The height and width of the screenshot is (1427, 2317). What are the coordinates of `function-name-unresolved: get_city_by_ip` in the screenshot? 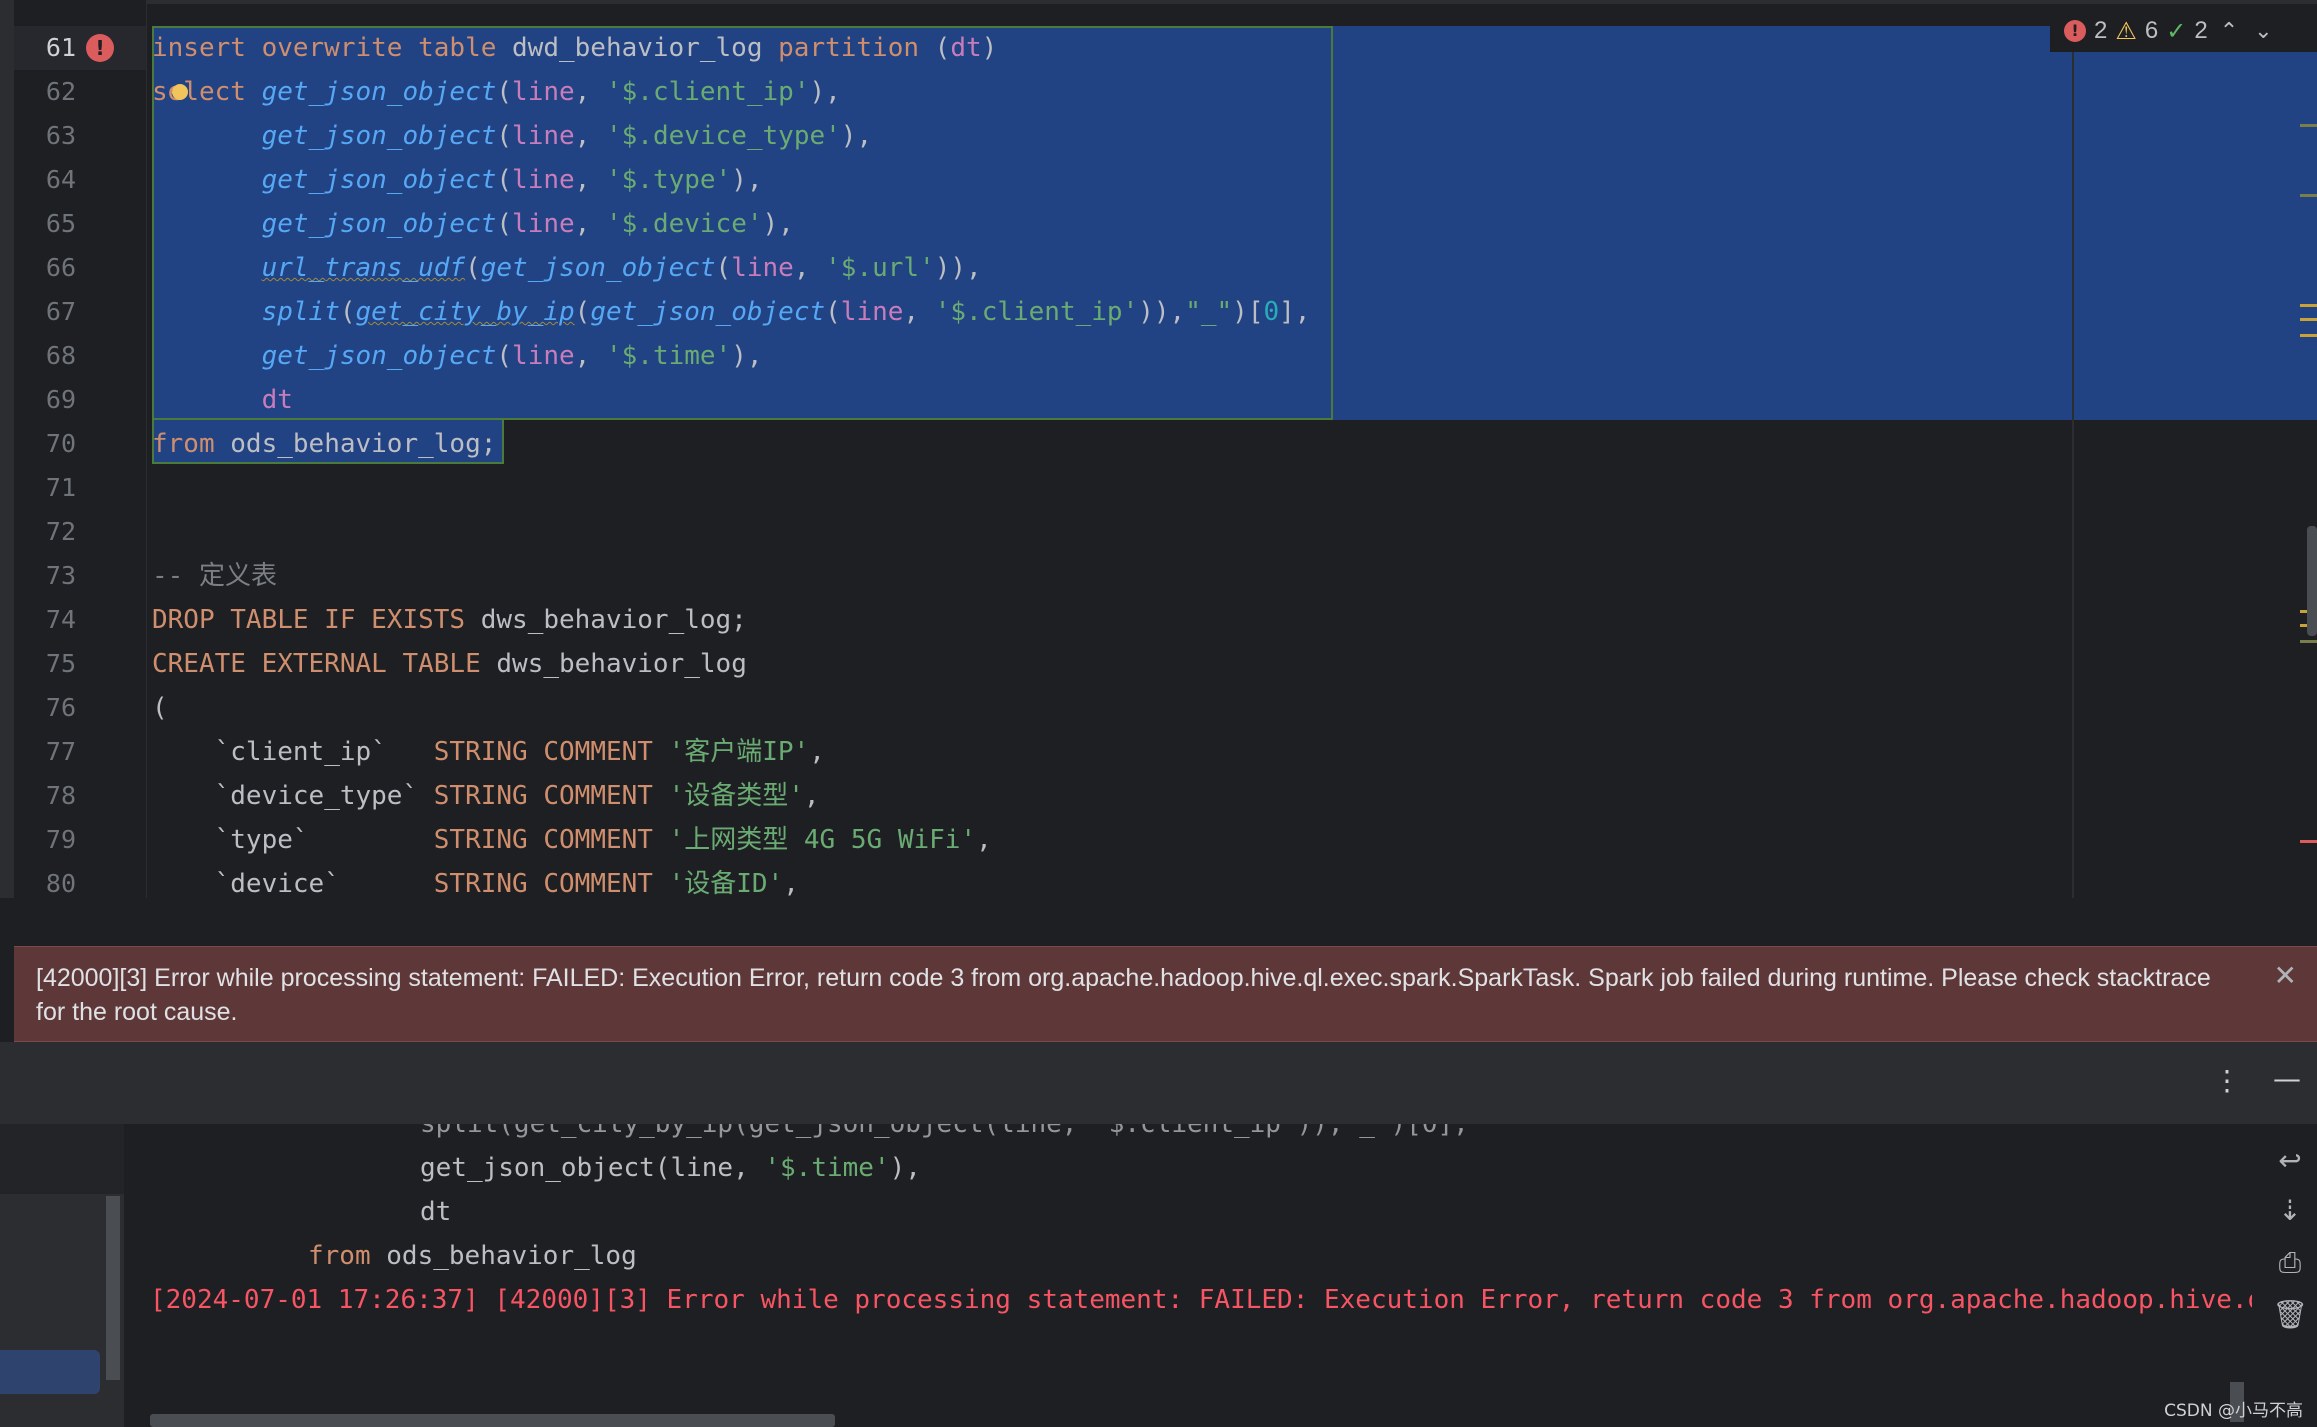 It's located at (465, 312).